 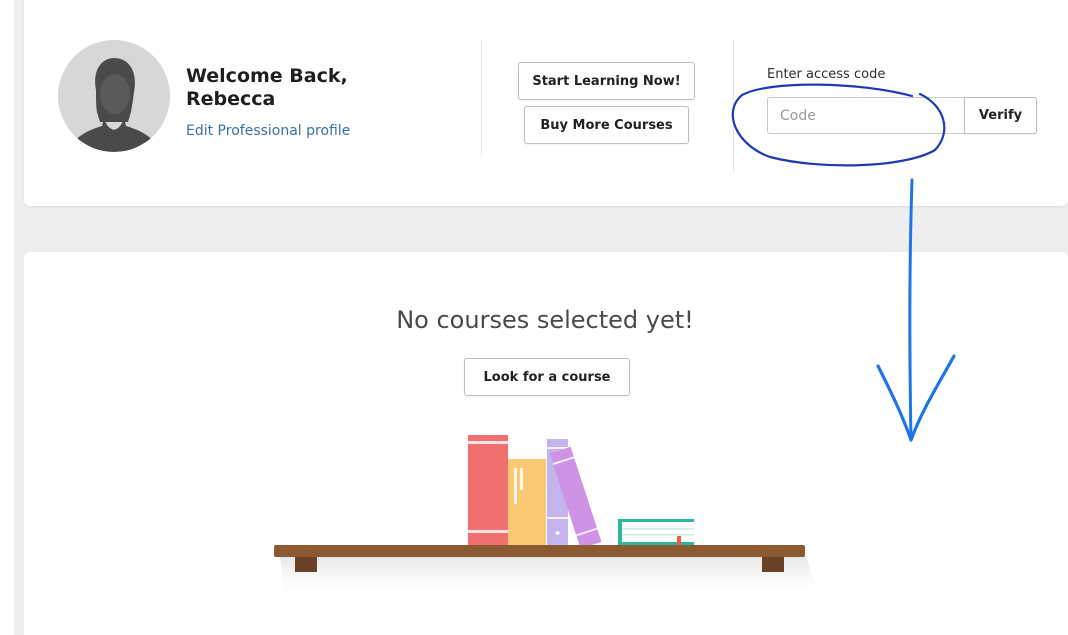 I want to click on verify-button: Verify, so click(x=1000, y=115).